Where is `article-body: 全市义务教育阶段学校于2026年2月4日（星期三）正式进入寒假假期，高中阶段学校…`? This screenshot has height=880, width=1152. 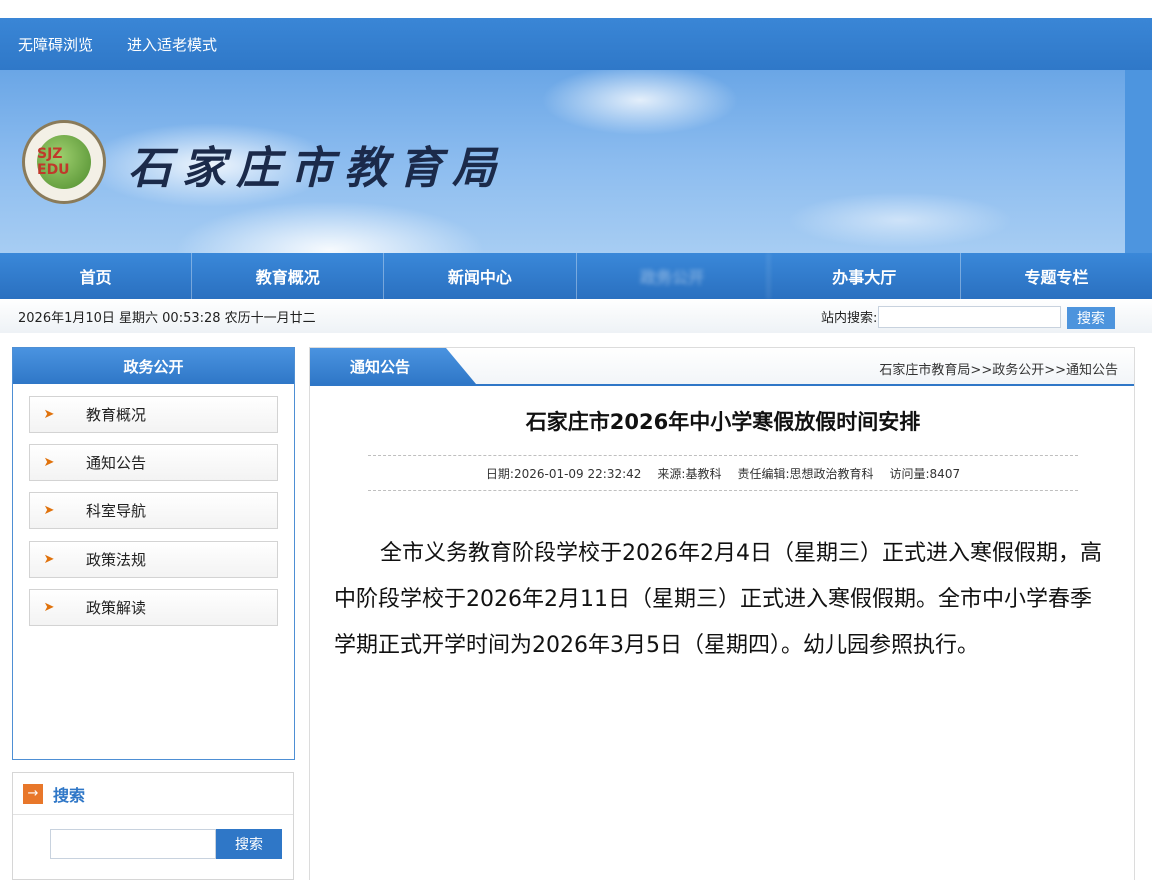
article-body: 全市义务教育阶段学校于2026年2月4日（星期三）正式进入寒假假期，高中阶段学校… is located at coordinates (718, 599).